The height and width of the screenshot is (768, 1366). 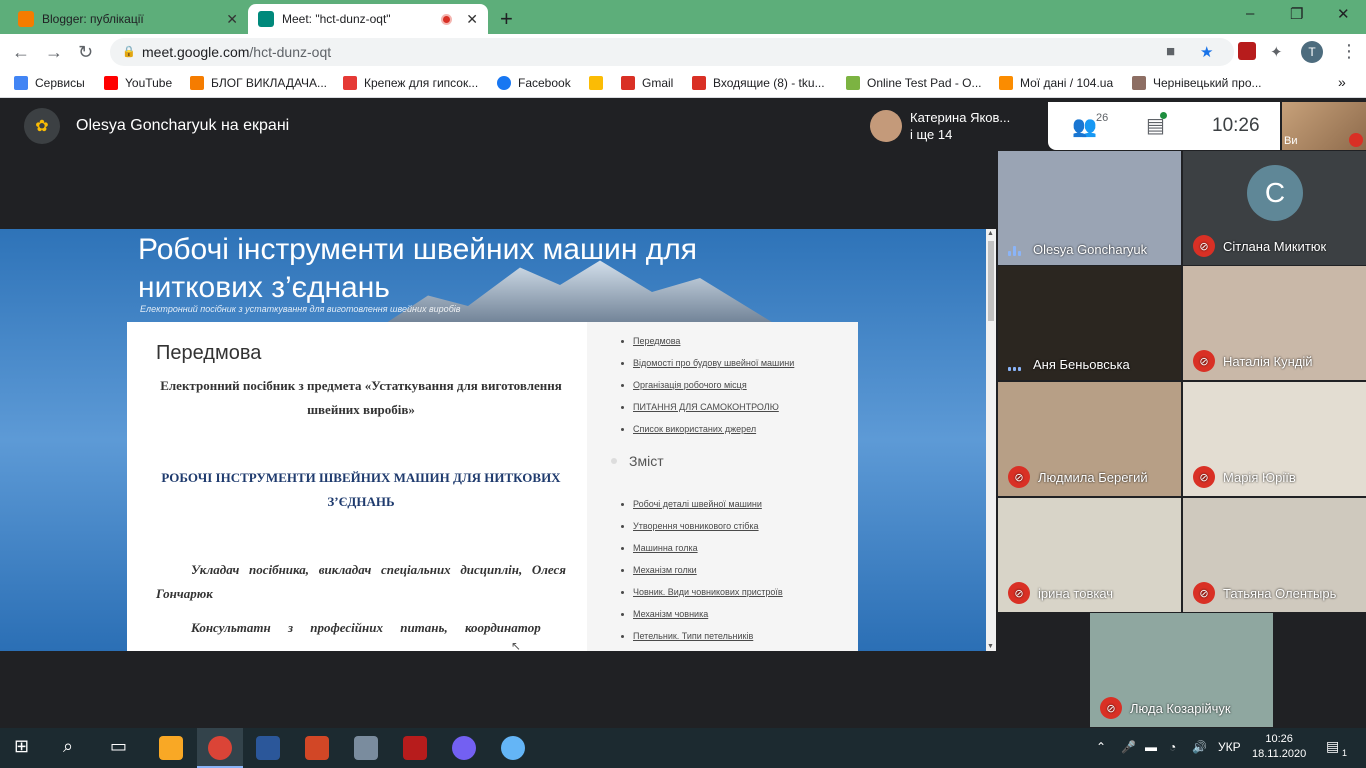 I want to click on nav-link: Відомості про будову швейної машини, so click(x=713, y=363).